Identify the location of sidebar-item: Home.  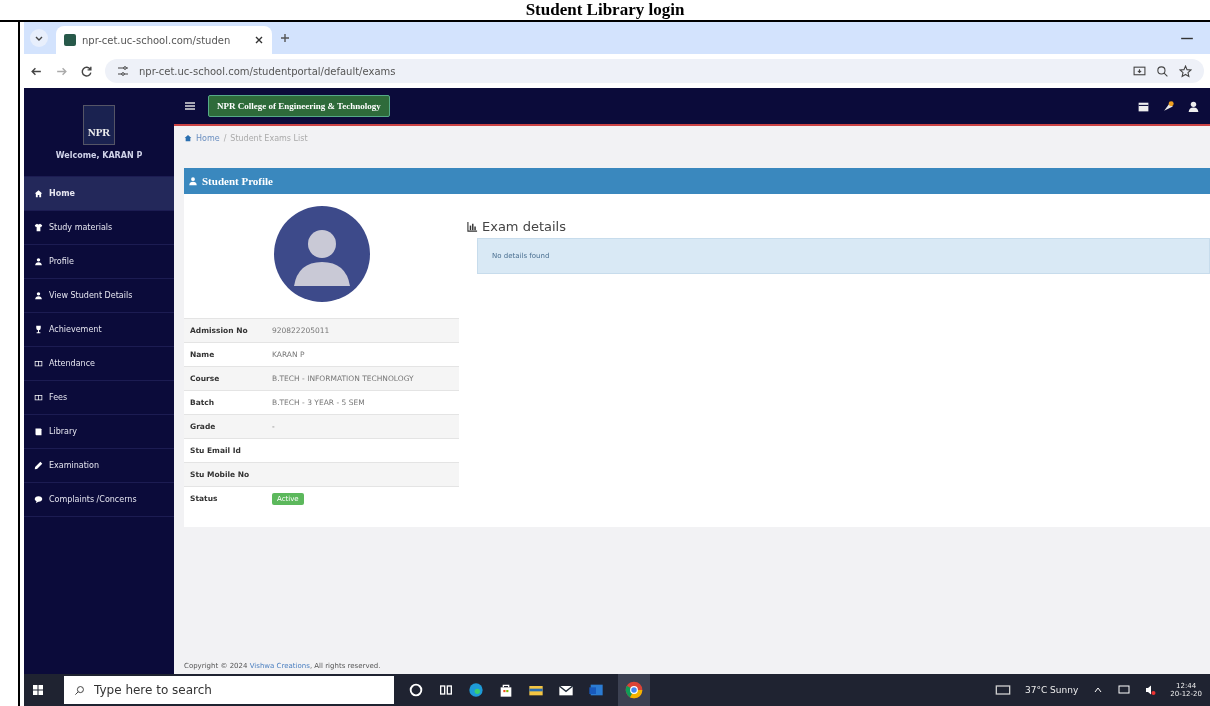
(99, 194).